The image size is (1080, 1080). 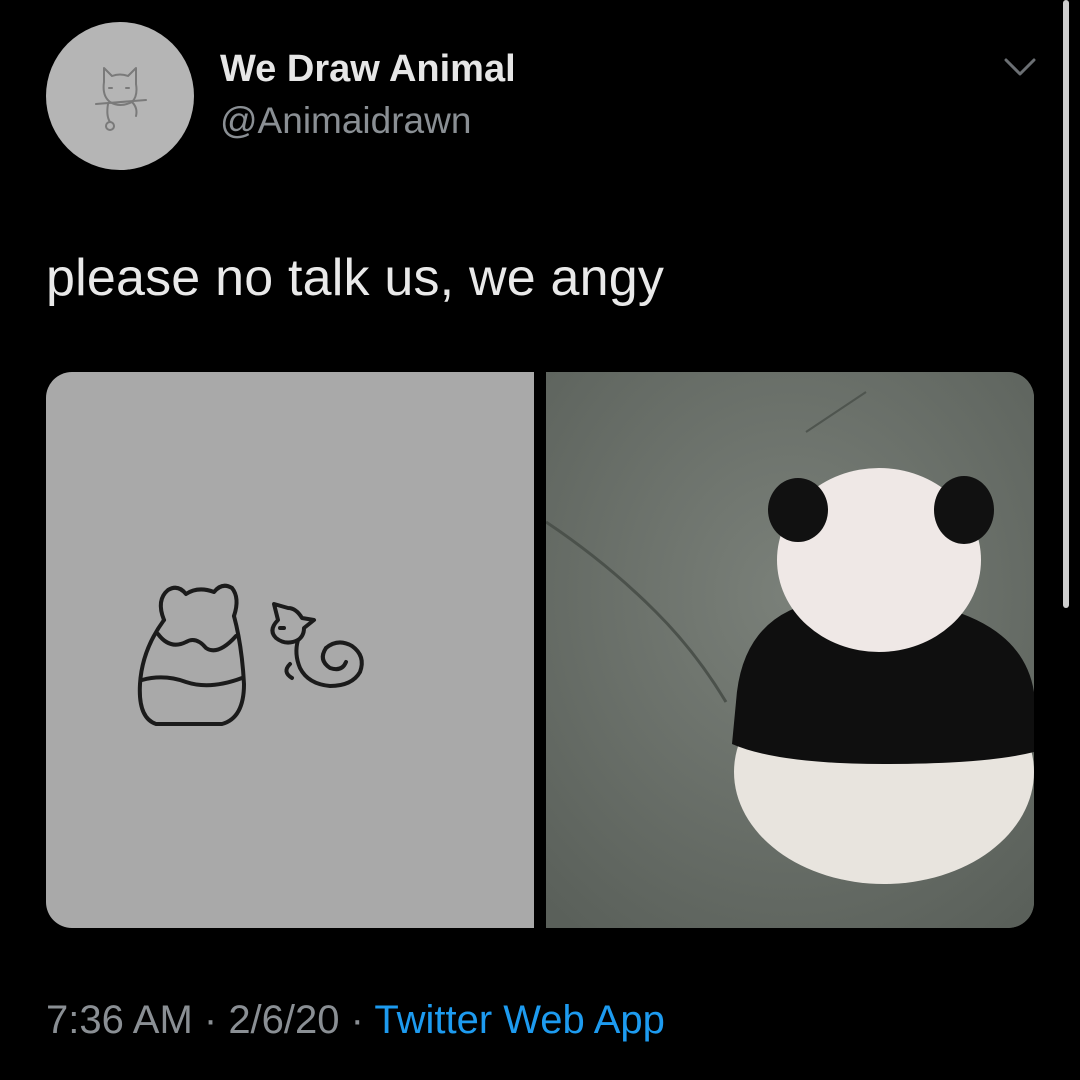 I want to click on tweet-date: 2/6/20, so click(x=283, y=1020).